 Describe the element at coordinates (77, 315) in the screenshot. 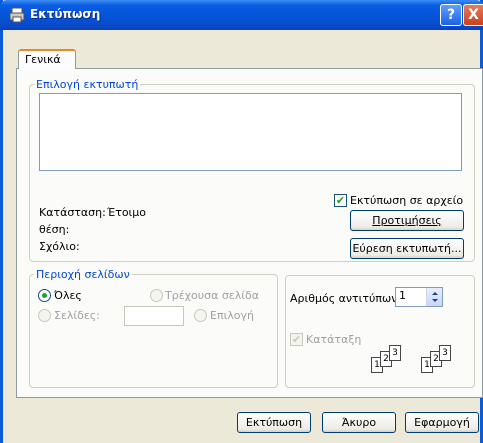

I see `pages-label: Σελίδες:` at that location.